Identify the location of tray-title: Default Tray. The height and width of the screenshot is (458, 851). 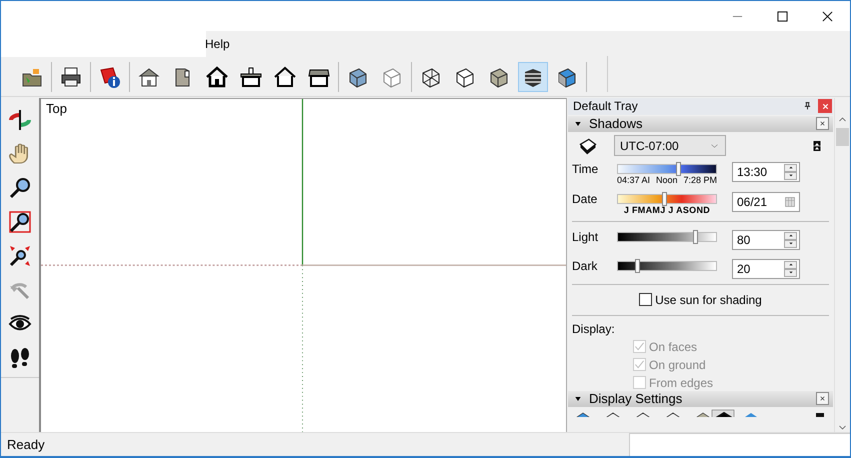
(606, 106).